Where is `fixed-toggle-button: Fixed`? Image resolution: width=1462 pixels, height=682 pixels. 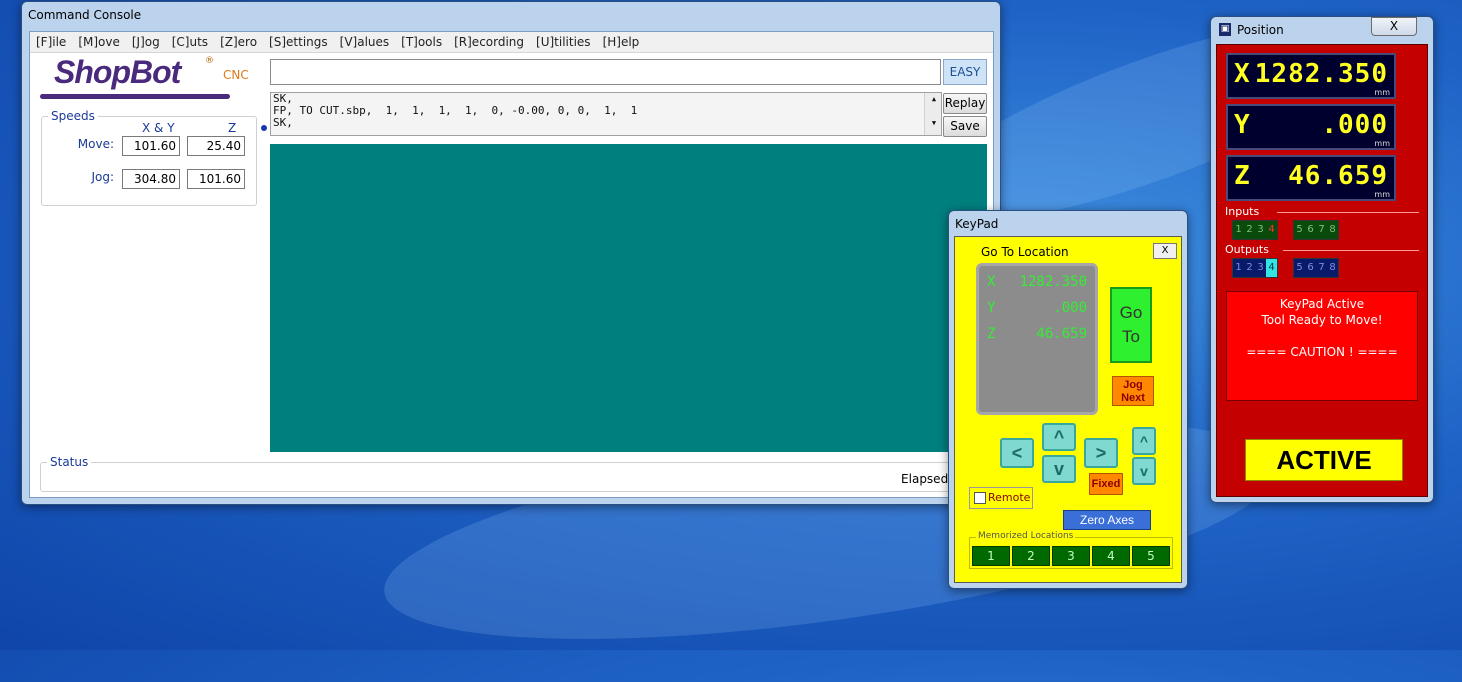 fixed-toggle-button: Fixed is located at coordinates (1106, 484).